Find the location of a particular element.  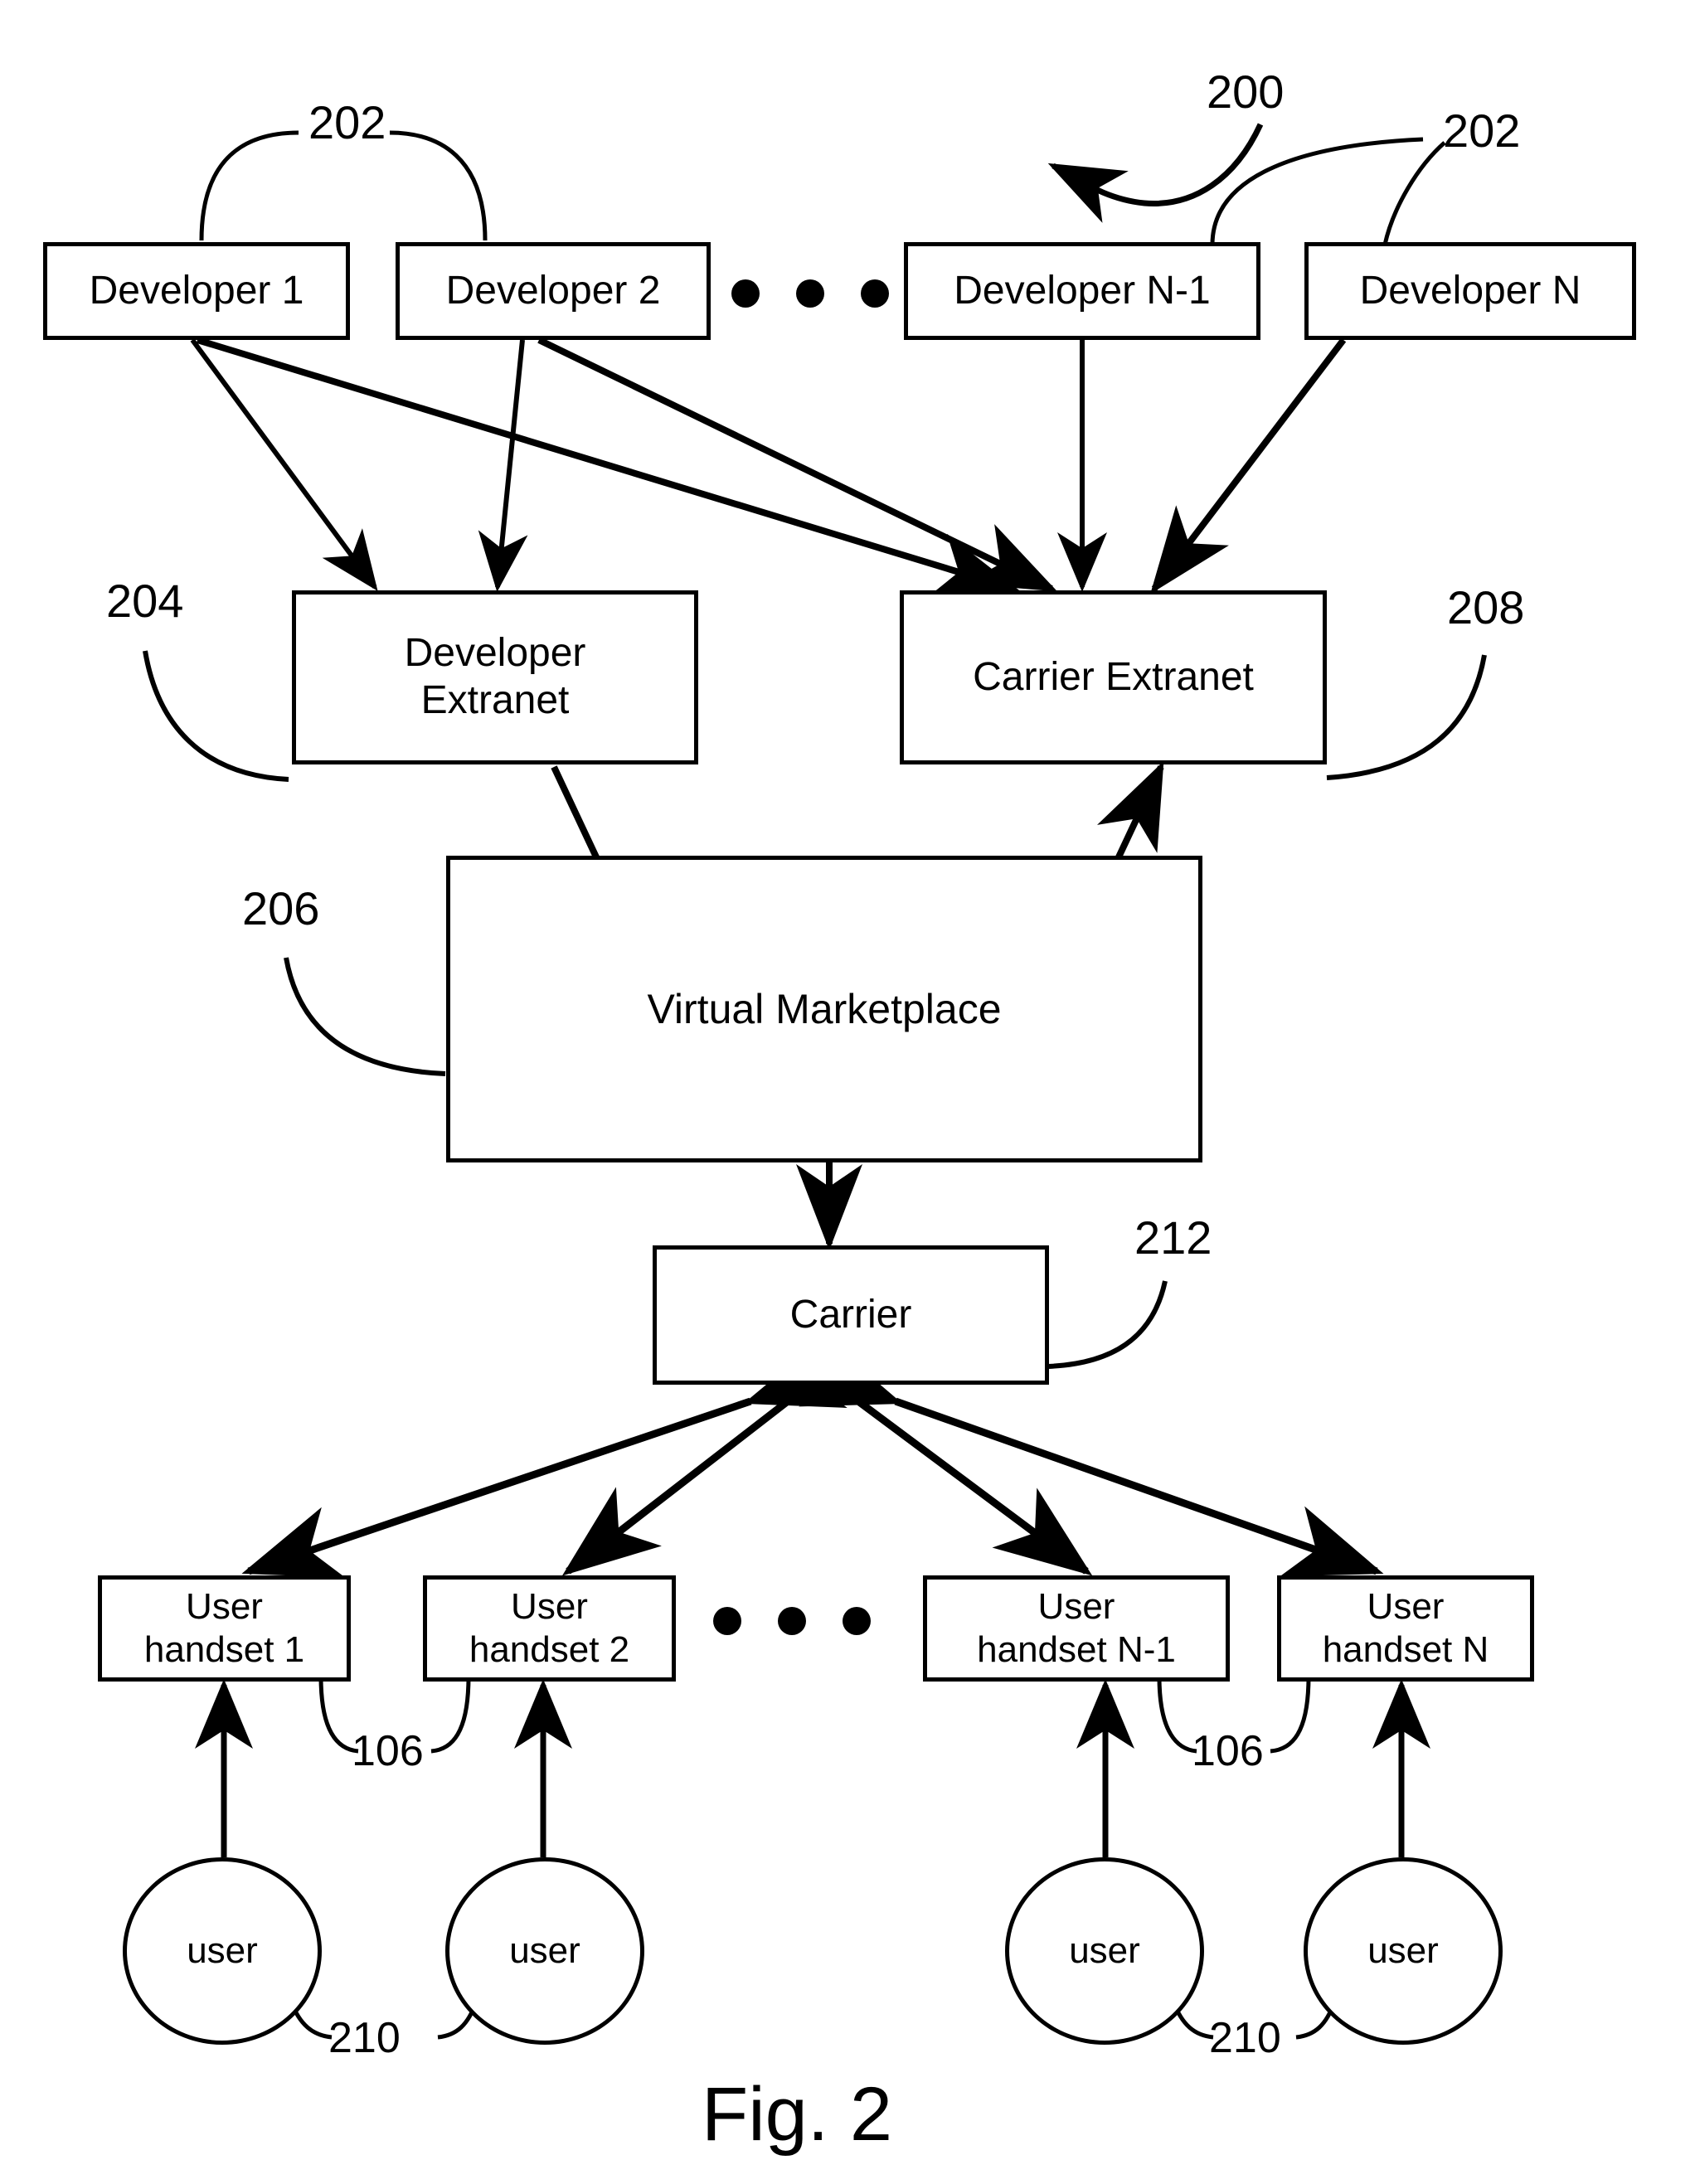

ref-numeral-202-right: 202 is located at coordinates (1482, 130).